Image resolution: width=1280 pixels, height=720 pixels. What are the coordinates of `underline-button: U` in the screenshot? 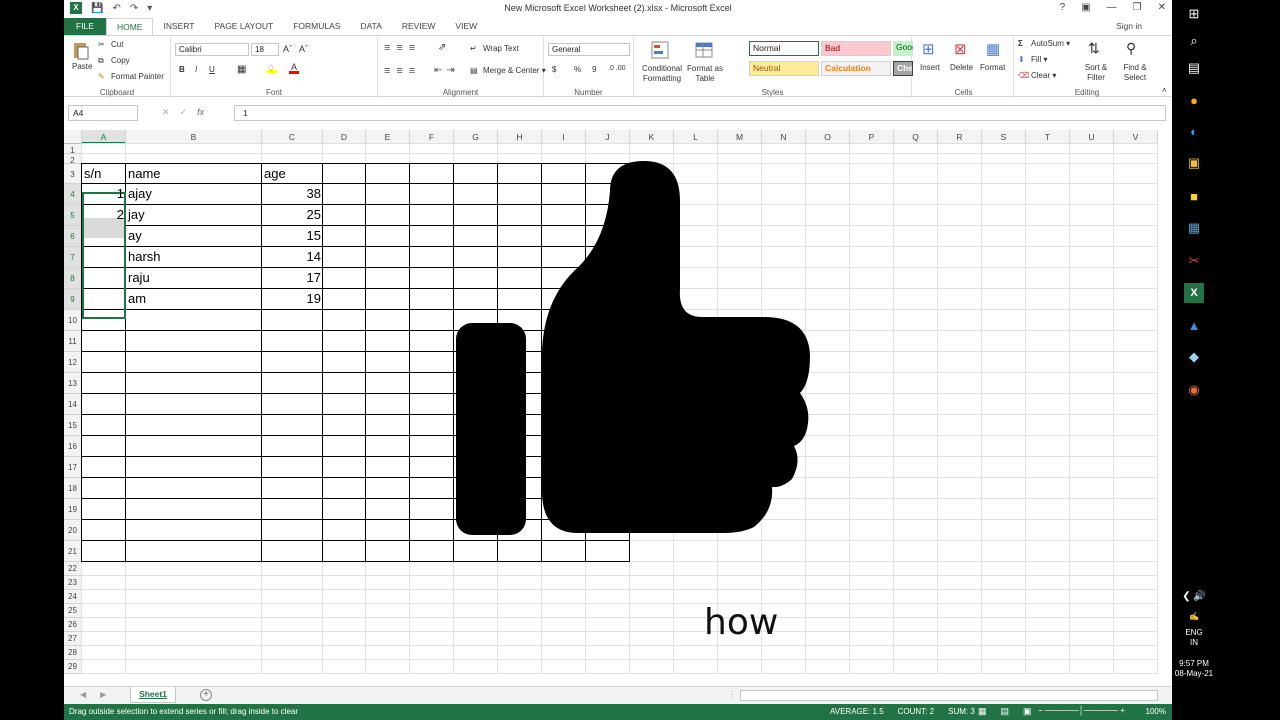 It's located at (212, 69).